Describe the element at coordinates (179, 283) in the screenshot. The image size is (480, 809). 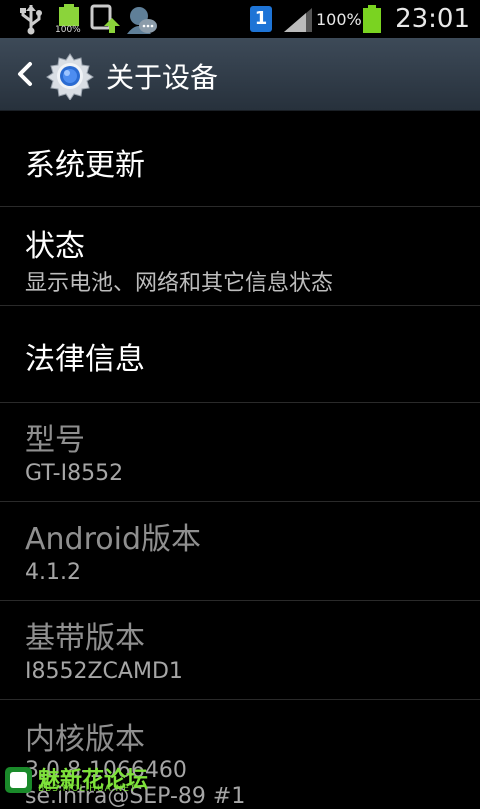
I see `list-item-subtitle: 显示电池、网络和其它信息状态` at that location.